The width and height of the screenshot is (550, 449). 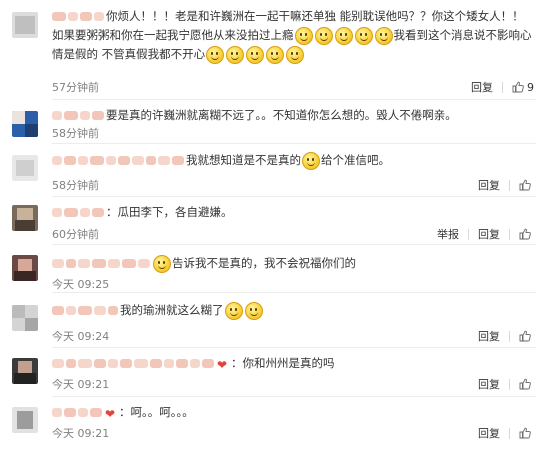 I want to click on comment-text: ：瓜田李下，各自避嫌。, so click(x=292, y=212).